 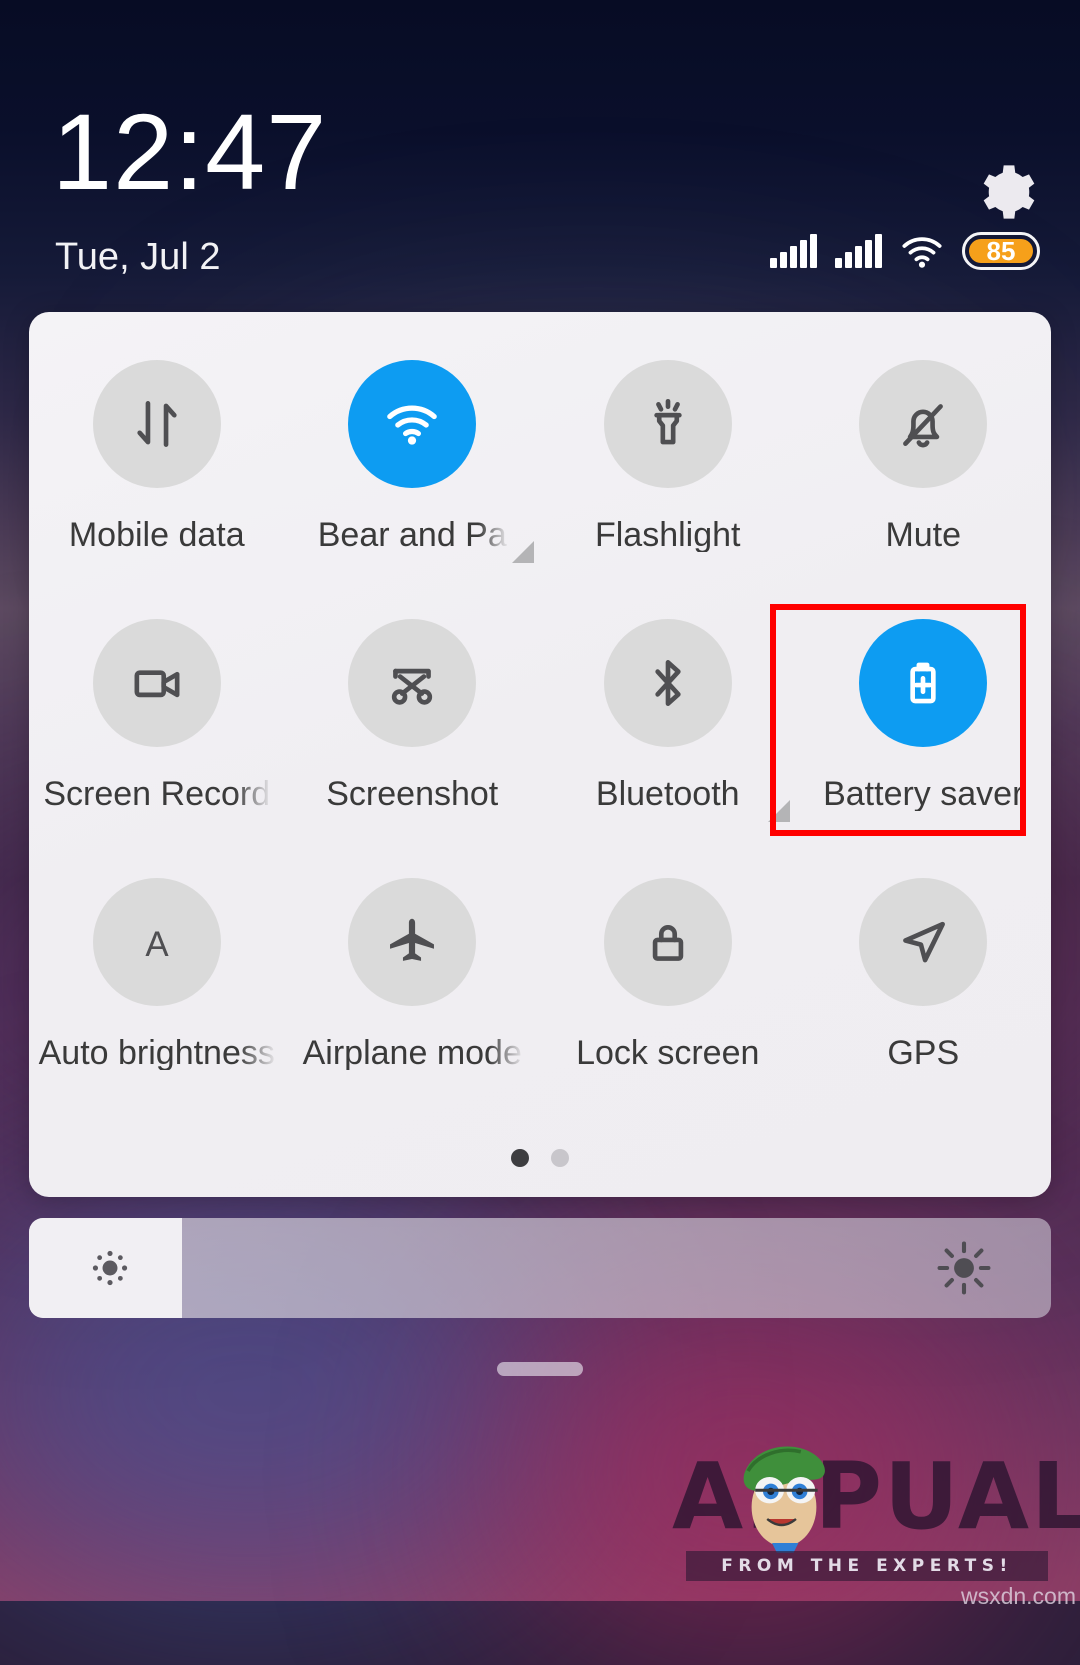 I want to click on status-icons: 85, so click(x=905, y=251).